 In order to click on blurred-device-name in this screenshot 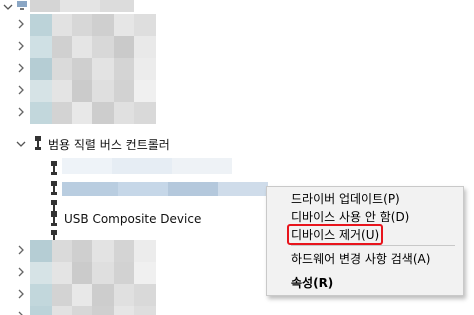, I will do `click(147, 166)`.